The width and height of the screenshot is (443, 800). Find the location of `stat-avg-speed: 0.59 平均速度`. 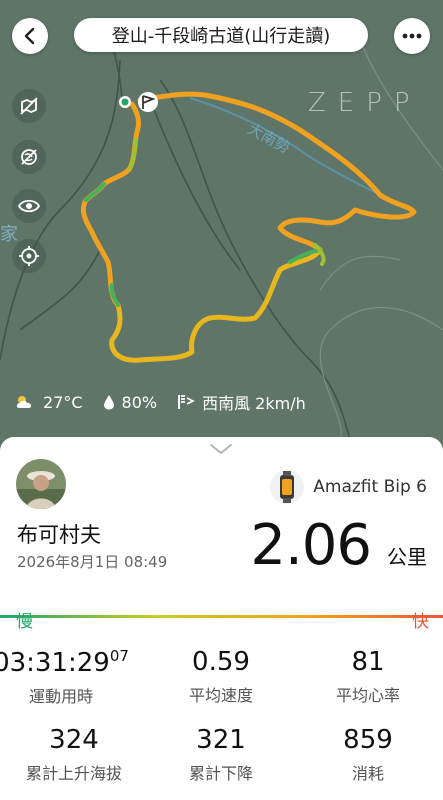

stat-avg-speed: 0.59 平均速度 is located at coordinates (221, 676).